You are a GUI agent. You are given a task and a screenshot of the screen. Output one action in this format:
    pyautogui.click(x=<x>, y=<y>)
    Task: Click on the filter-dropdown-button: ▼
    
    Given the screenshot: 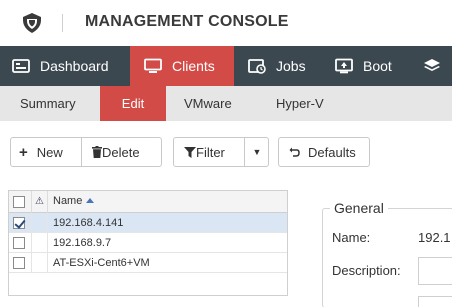 What is the action you would take?
    pyautogui.click(x=257, y=152)
    